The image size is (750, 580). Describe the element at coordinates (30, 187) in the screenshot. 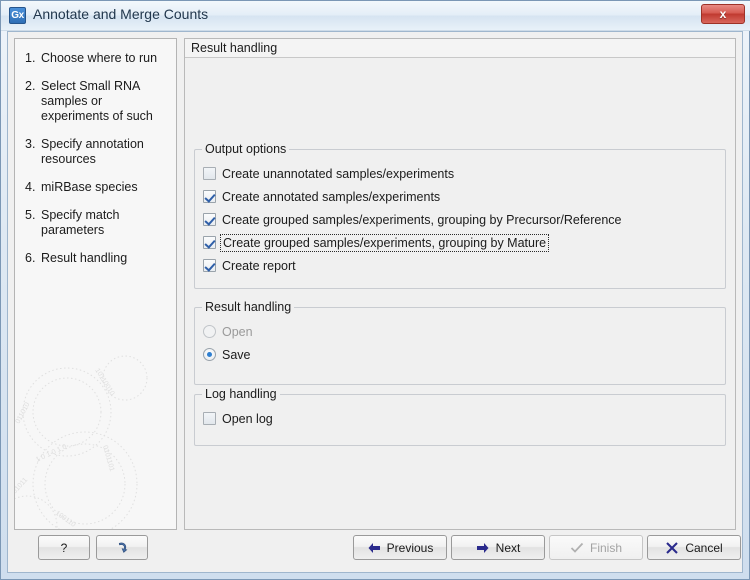

I see `wizard-step-number: 4.` at that location.